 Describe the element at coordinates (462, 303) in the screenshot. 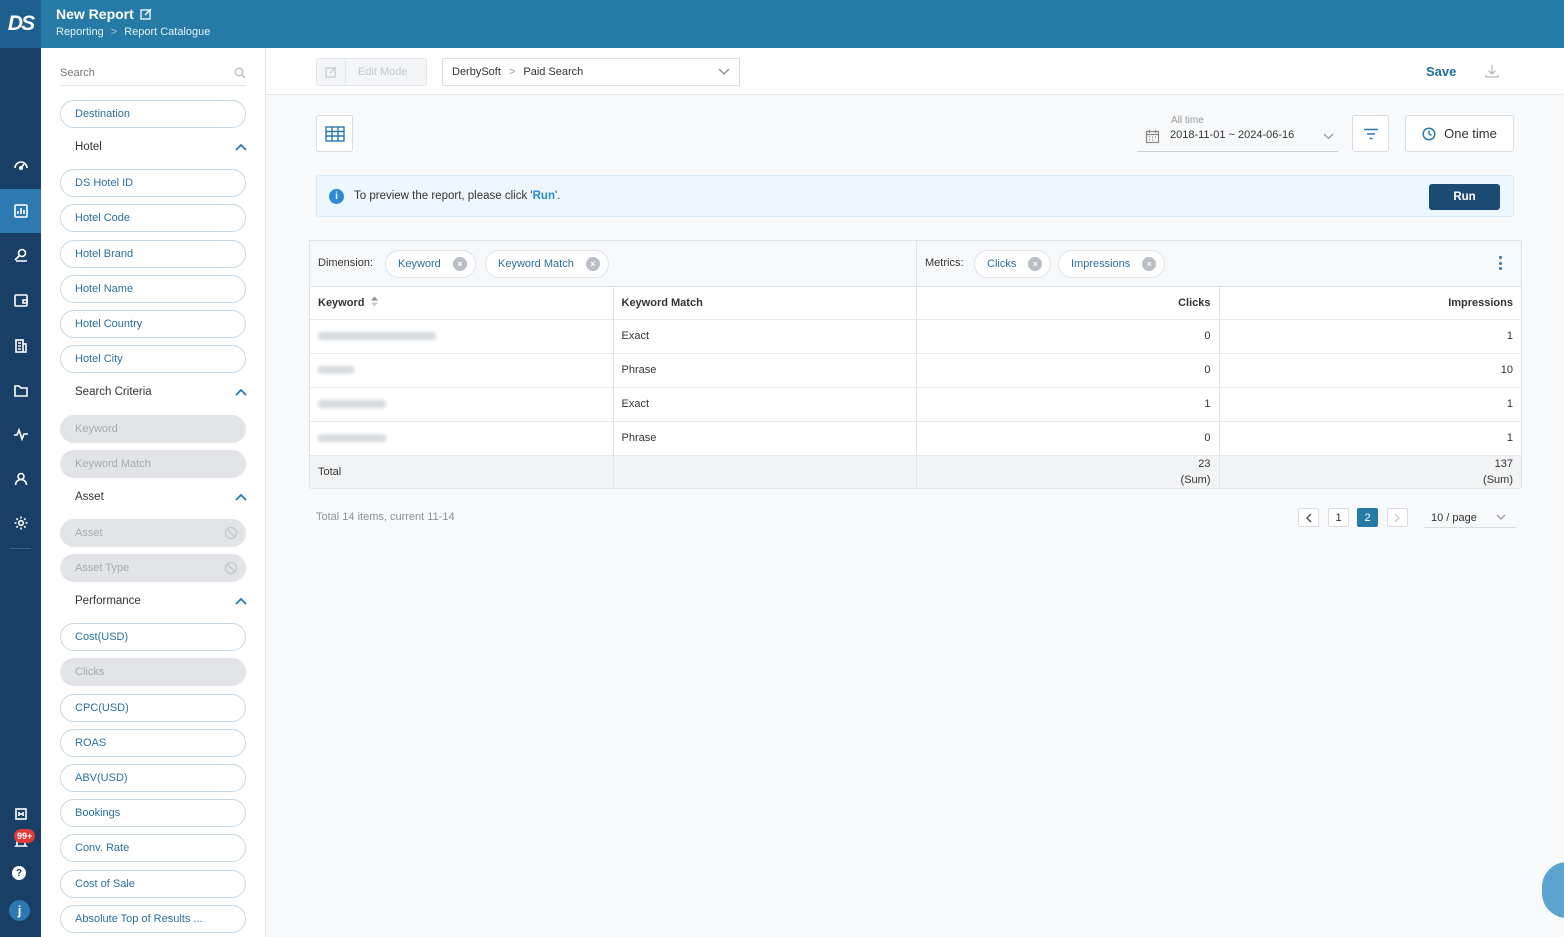

I see `column-header-keyword: Keyword` at that location.